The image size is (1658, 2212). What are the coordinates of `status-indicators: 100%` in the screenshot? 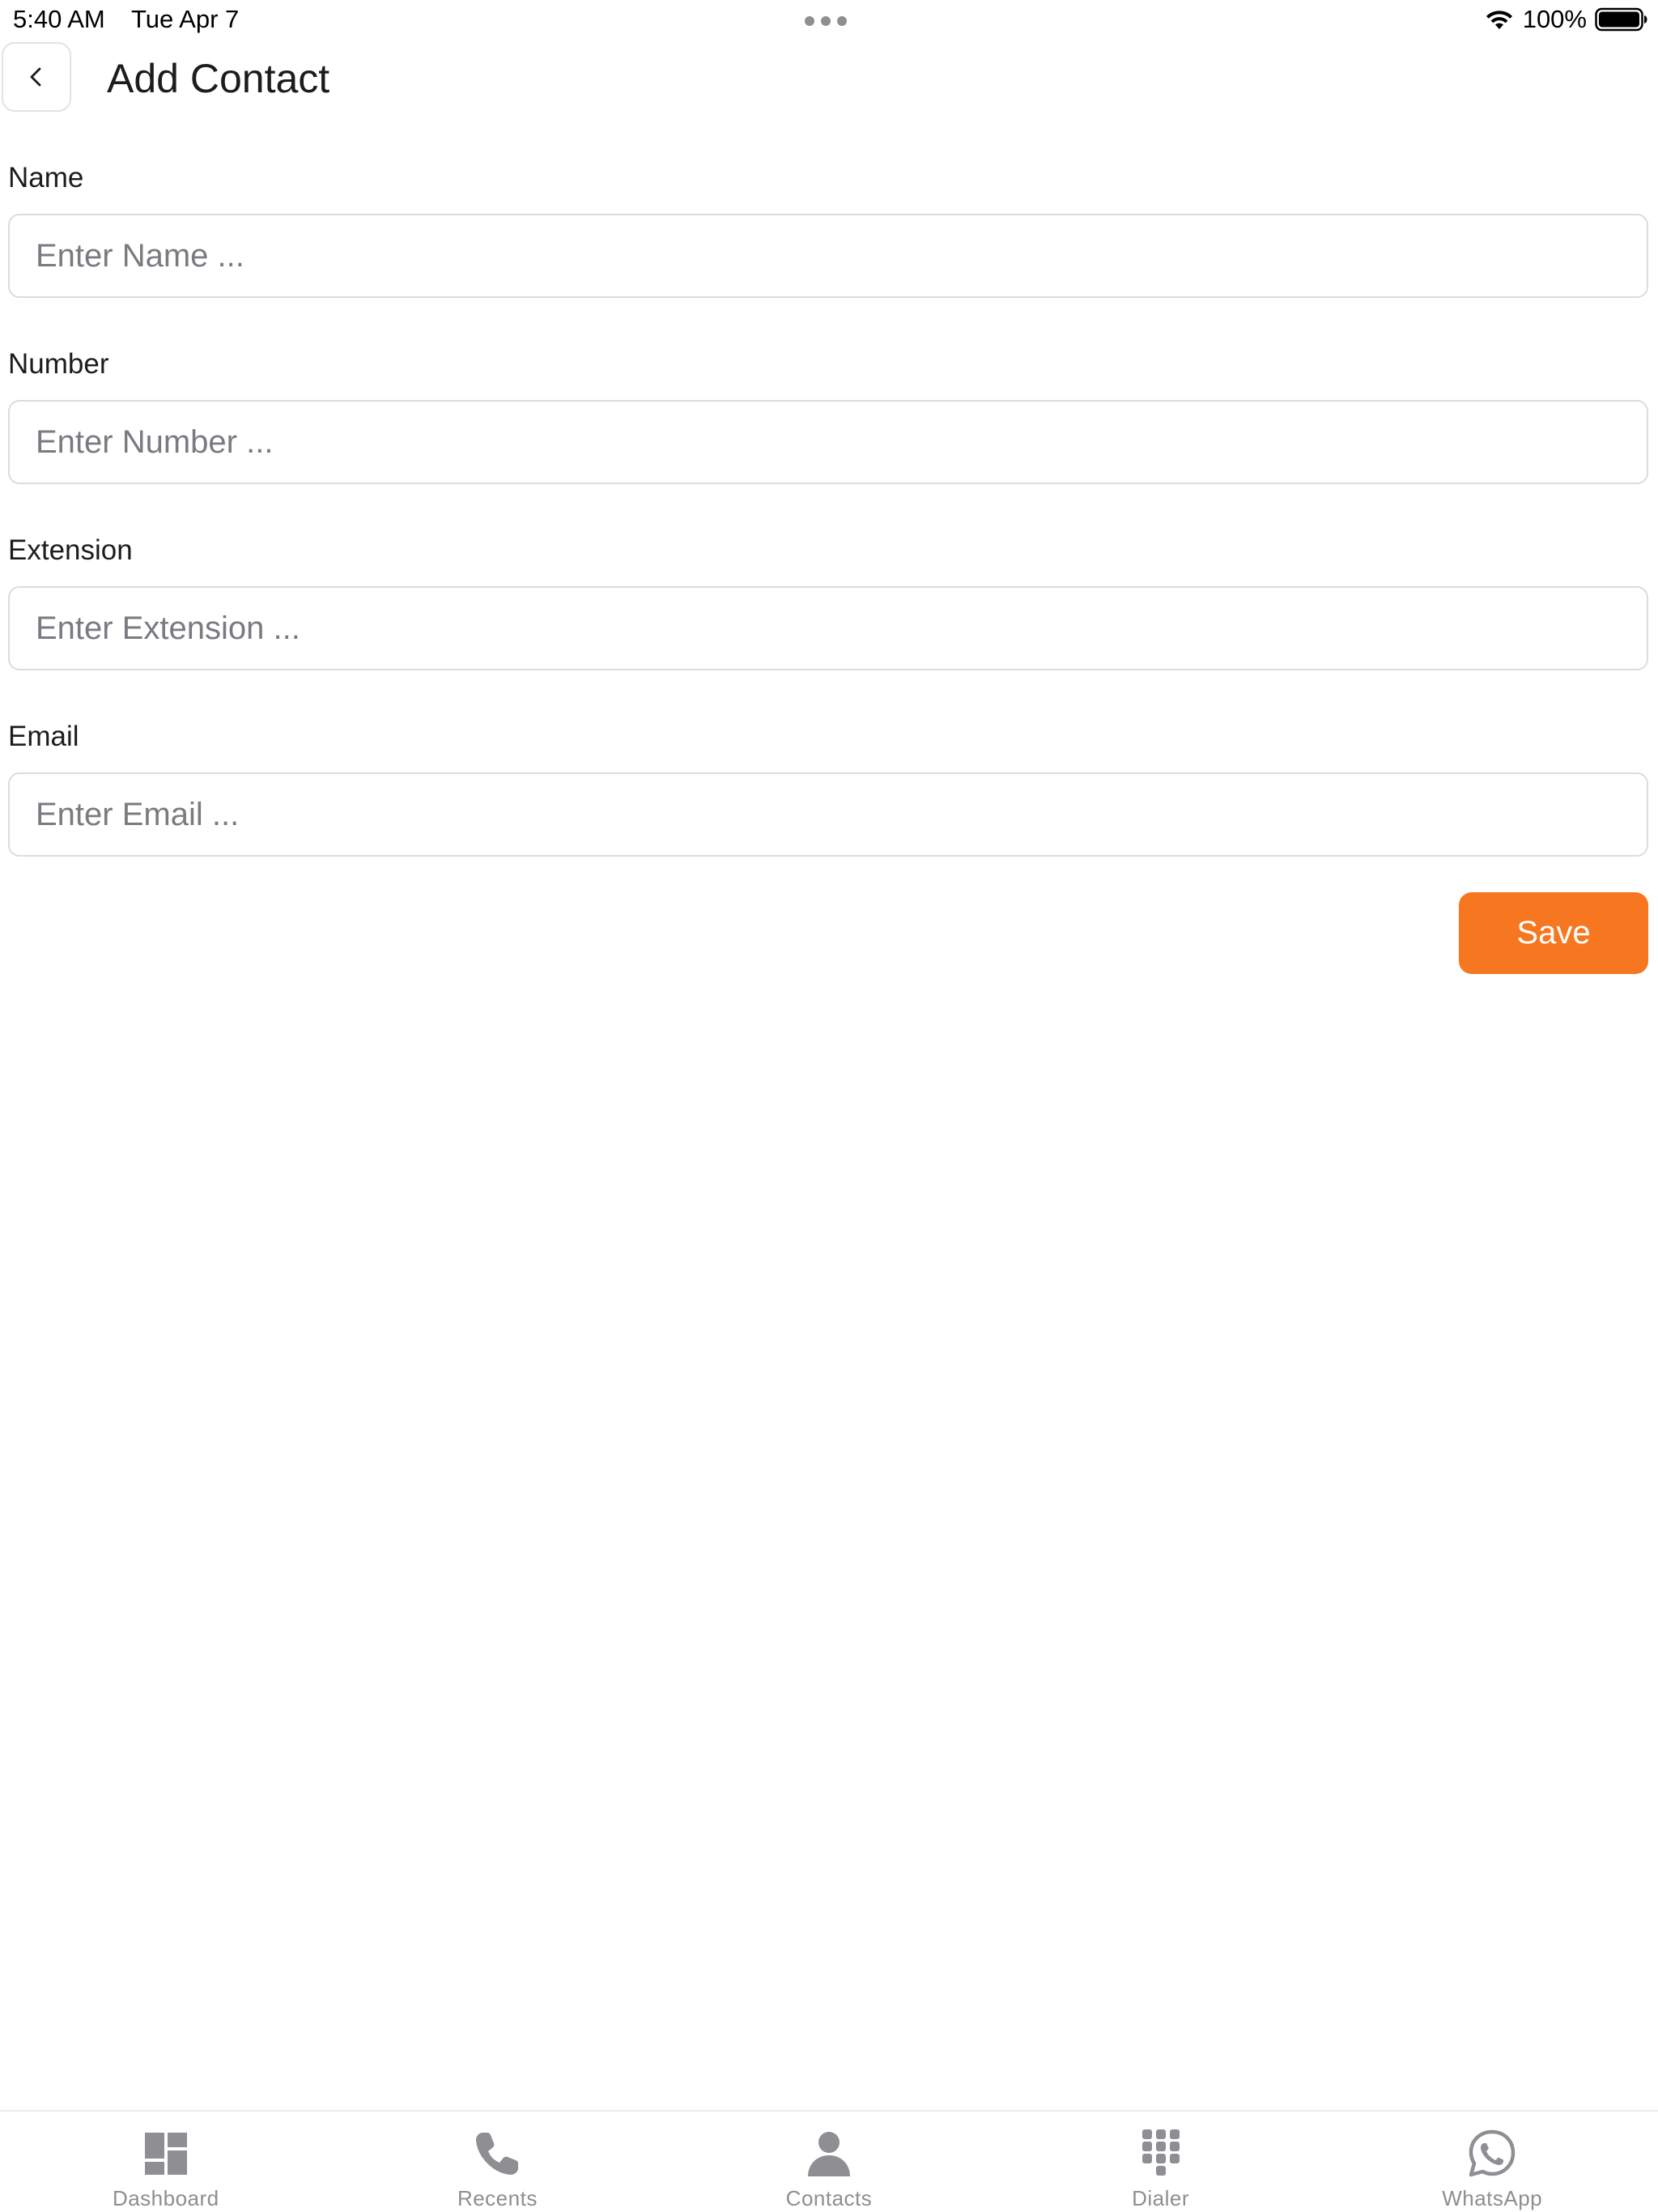 It's located at (1566, 19).